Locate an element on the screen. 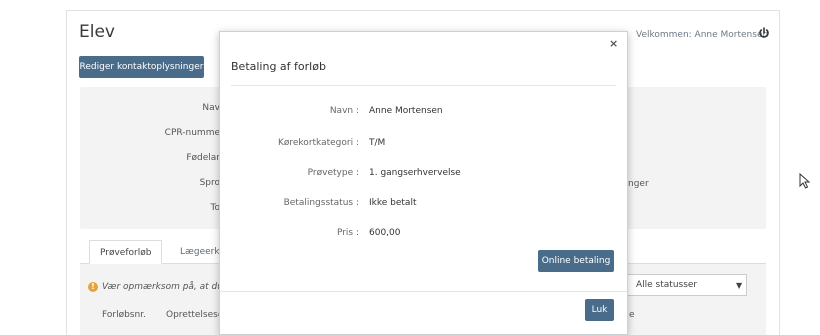 This screenshot has height=335, width=820. row-value-testtype: 1. gangserhvervelse is located at coordinates (415, 173).